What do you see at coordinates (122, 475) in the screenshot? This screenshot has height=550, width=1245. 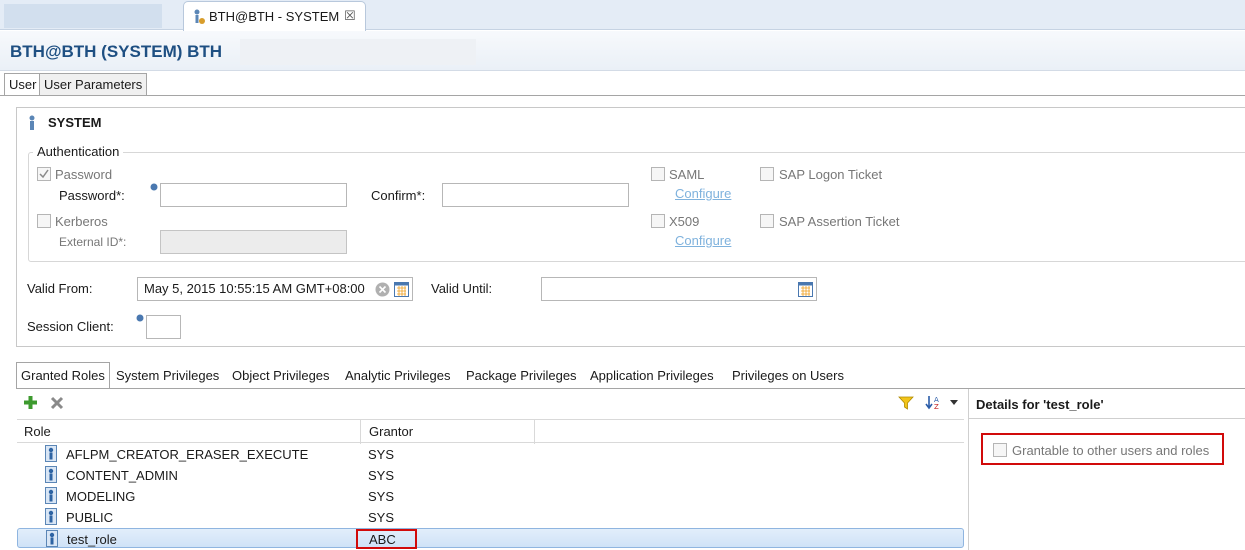 I see `role-name: CONTENT_ADMIN` at bounding box center [122, 475].